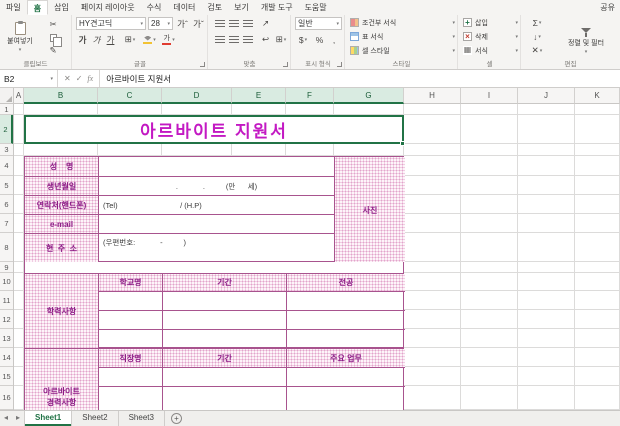  What do you see at coordinates (6, 319) in the screenshot?
I see `row-header-12: 12` at bounding box center [6, 319].